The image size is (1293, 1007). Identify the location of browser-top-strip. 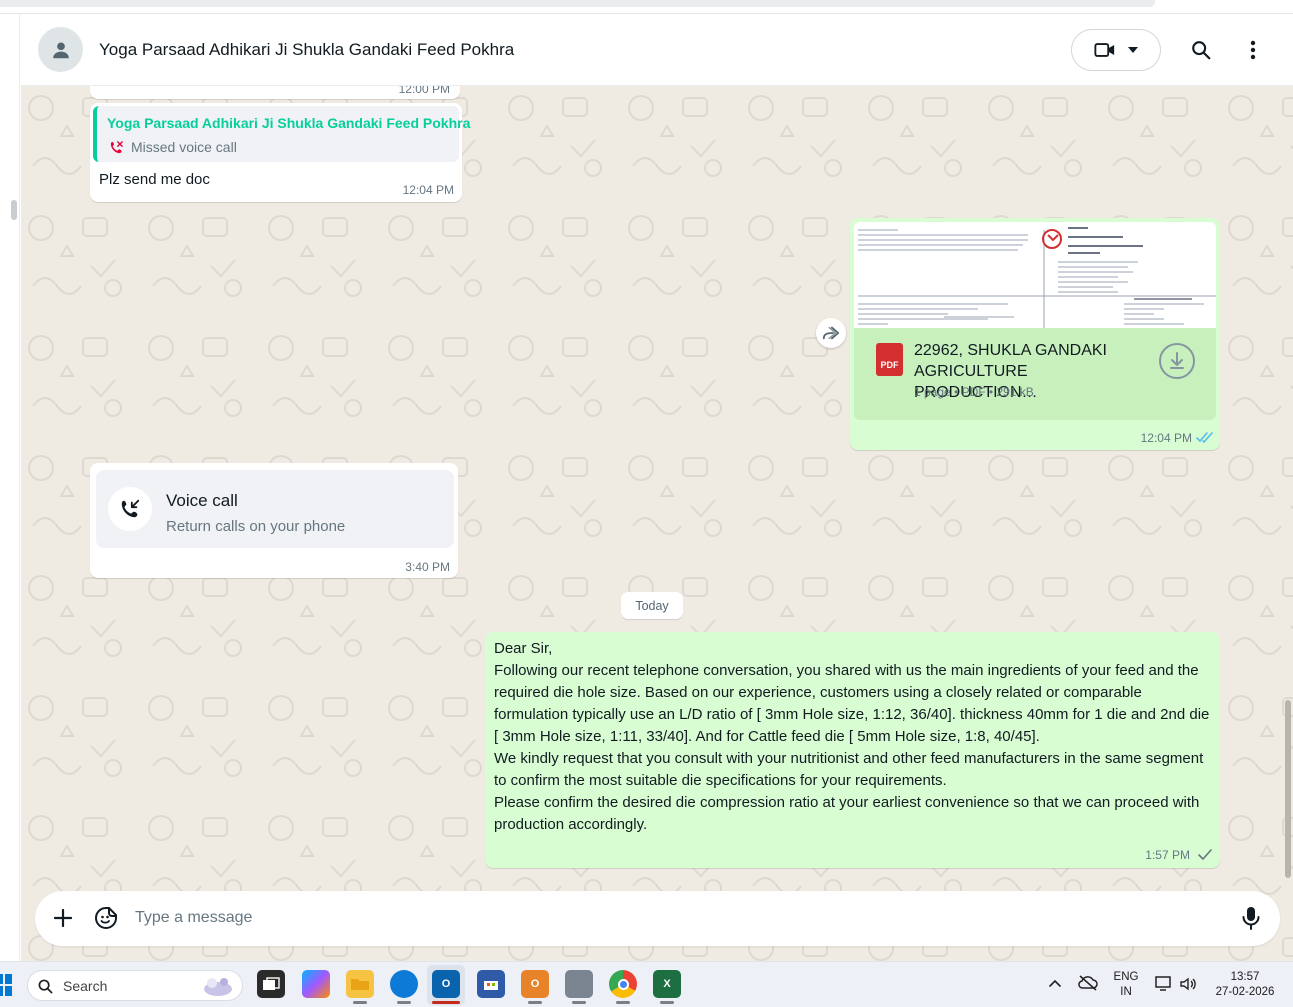
(646, 7).